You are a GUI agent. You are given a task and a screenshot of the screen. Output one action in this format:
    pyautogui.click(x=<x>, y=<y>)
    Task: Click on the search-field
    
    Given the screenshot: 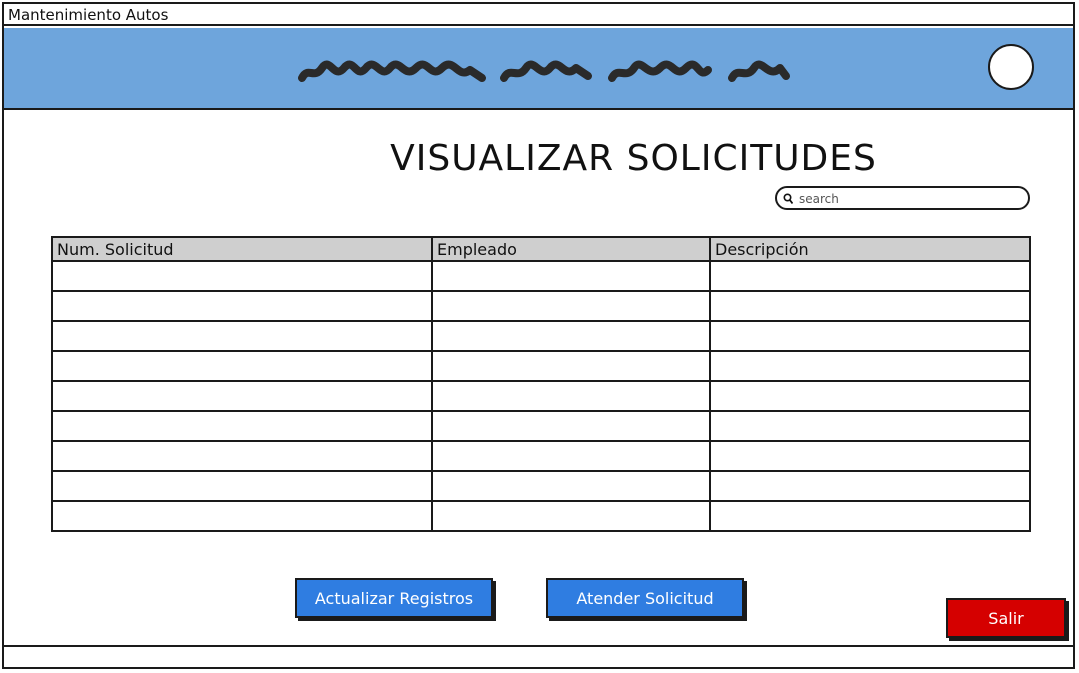 What is the action you would take?
    pyautogui.click(x=902, y=198)
    